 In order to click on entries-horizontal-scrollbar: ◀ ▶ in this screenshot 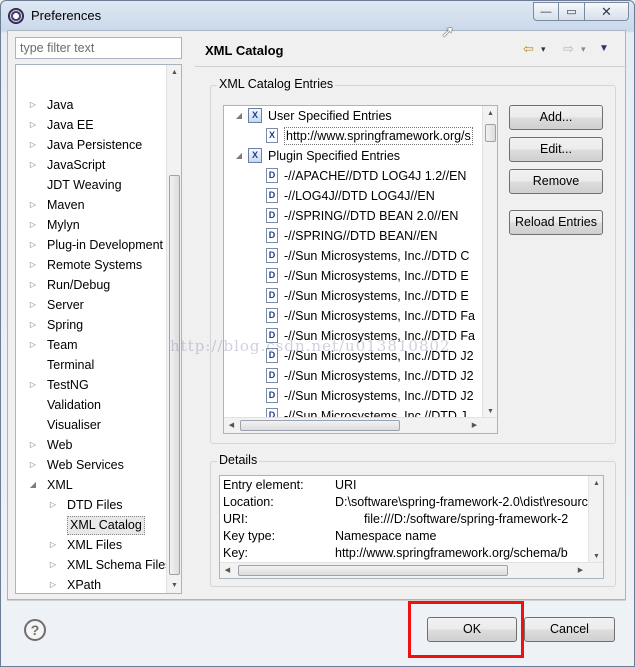, I will do `click(360, 425)`.